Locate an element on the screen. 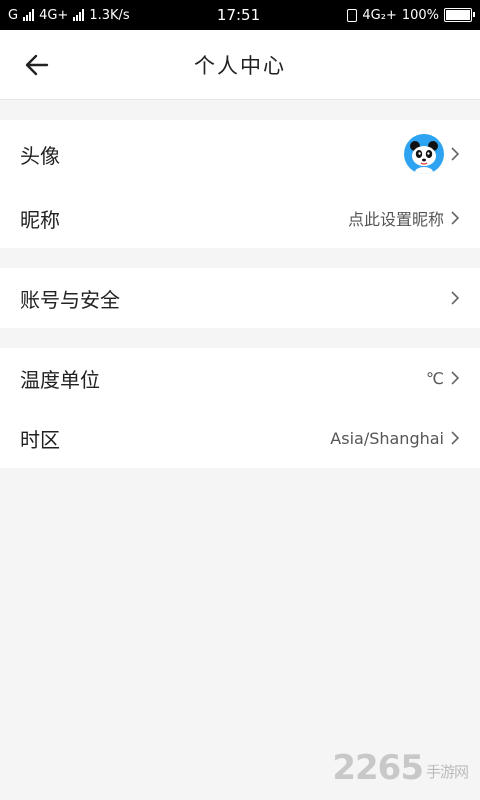  arrow-left-icon is located at coordinates (37, 65).